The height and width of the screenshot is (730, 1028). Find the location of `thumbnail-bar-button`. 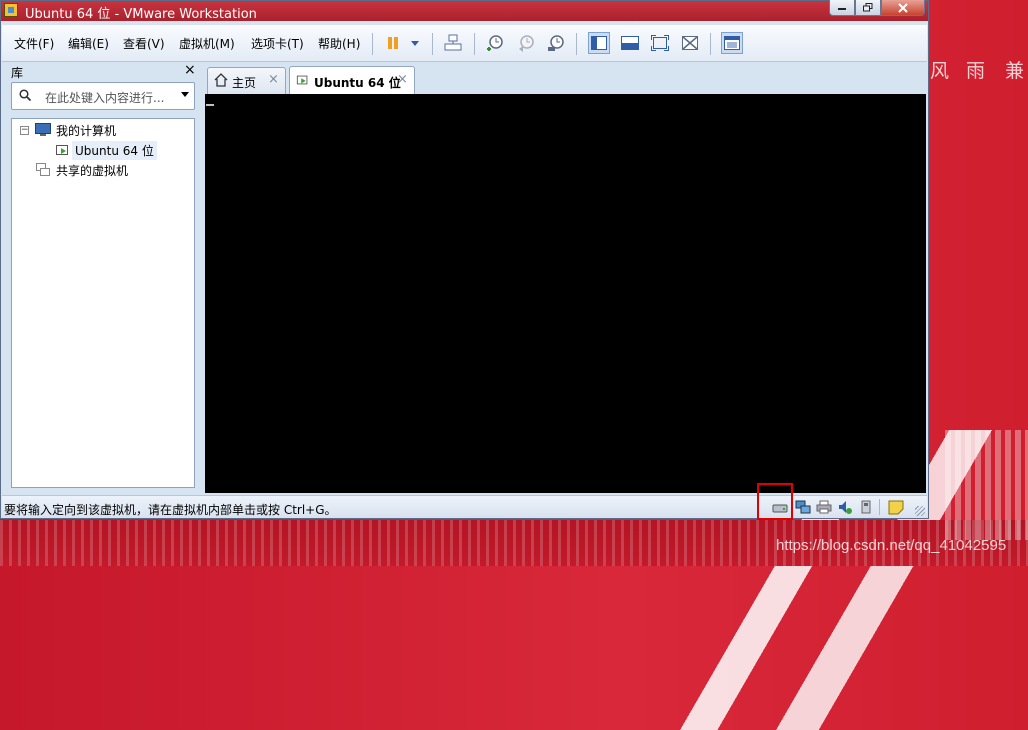

thumbnail-bar-button is located at coordinates (732, 43).